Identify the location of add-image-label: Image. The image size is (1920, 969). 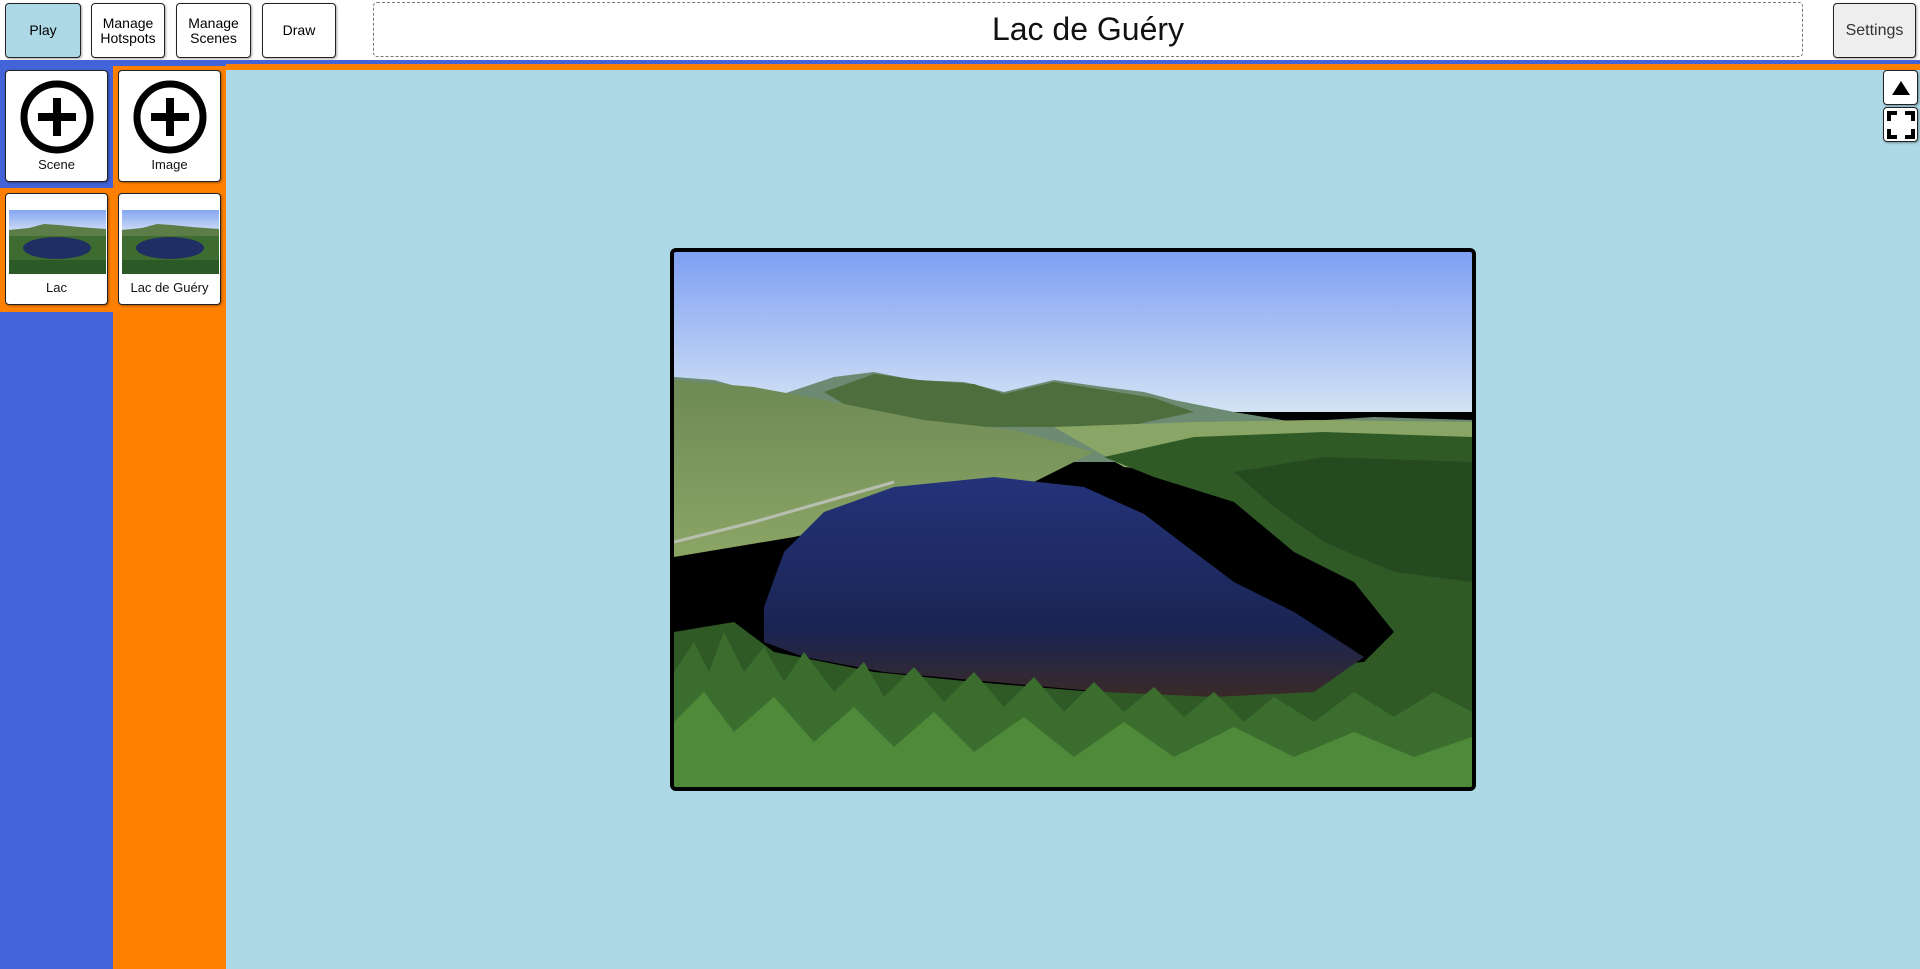
(169, 164).